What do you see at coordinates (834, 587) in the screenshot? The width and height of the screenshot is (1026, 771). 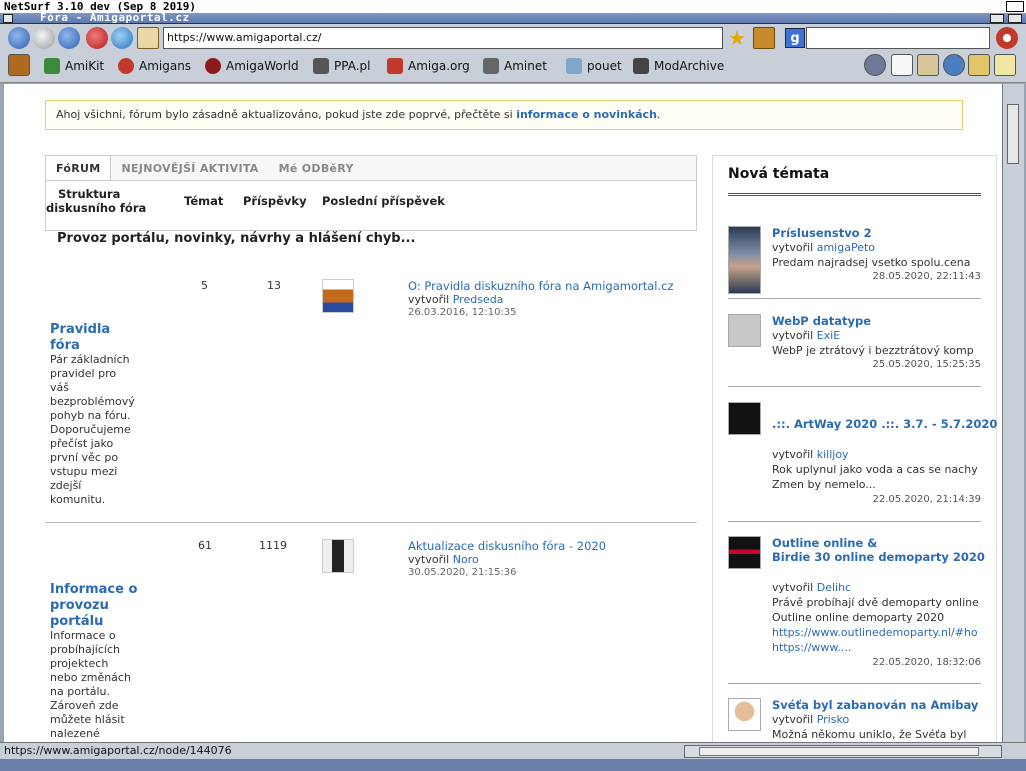 I see `author-link: Delihc` at bounding box center [834, 587].